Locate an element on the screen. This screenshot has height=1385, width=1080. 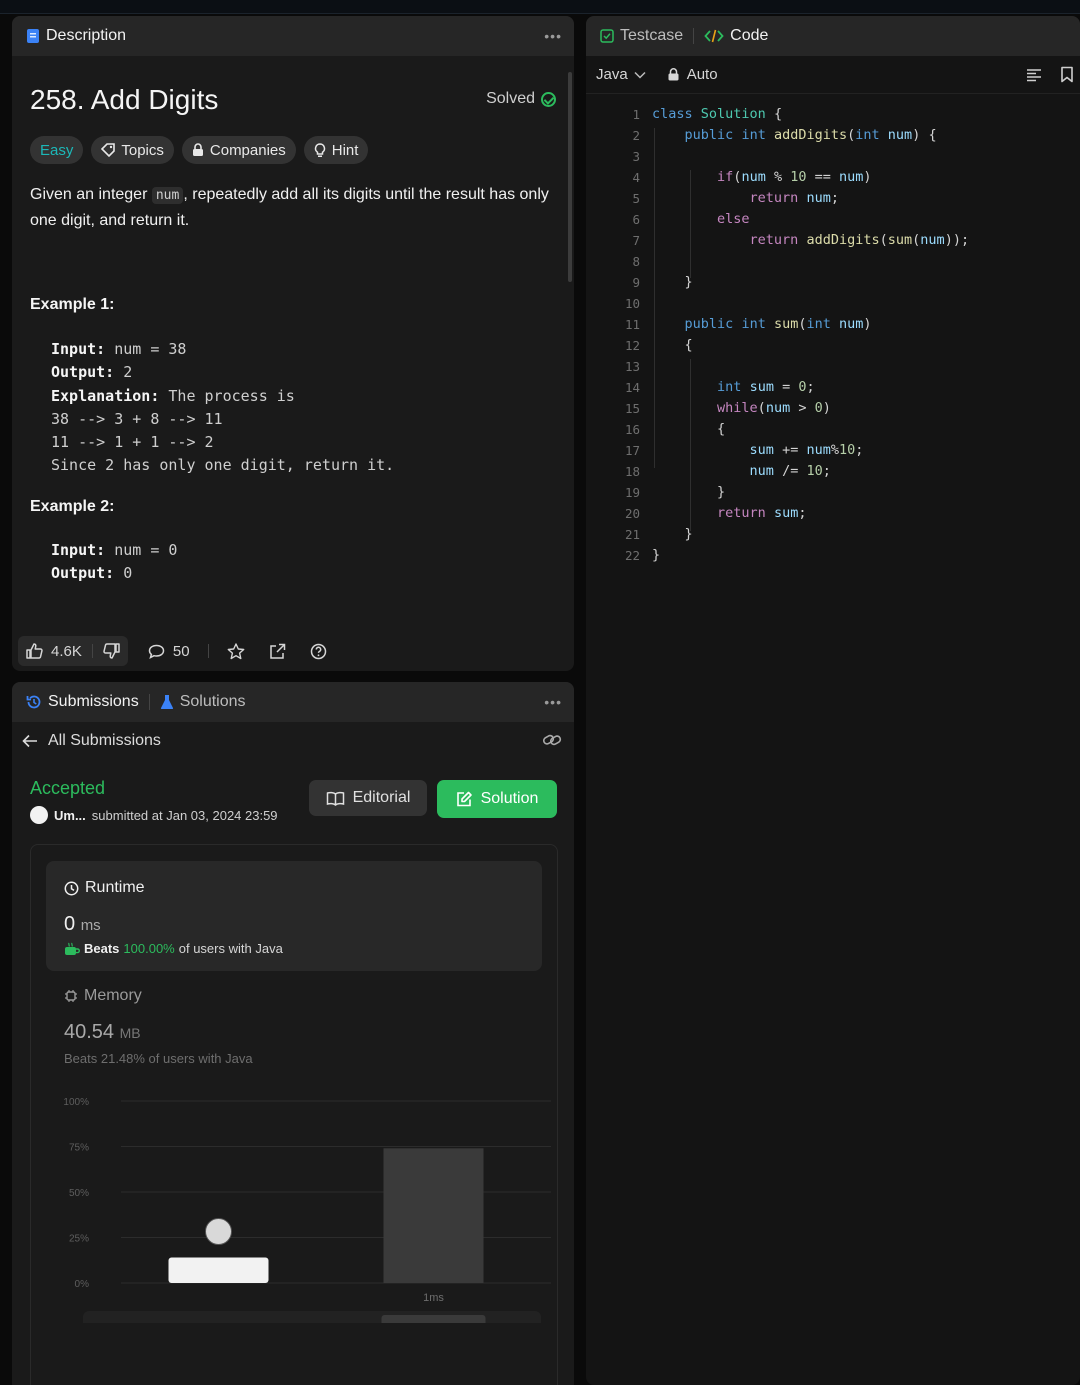
tab-code-label: Code is located at coordinates (749, 35).